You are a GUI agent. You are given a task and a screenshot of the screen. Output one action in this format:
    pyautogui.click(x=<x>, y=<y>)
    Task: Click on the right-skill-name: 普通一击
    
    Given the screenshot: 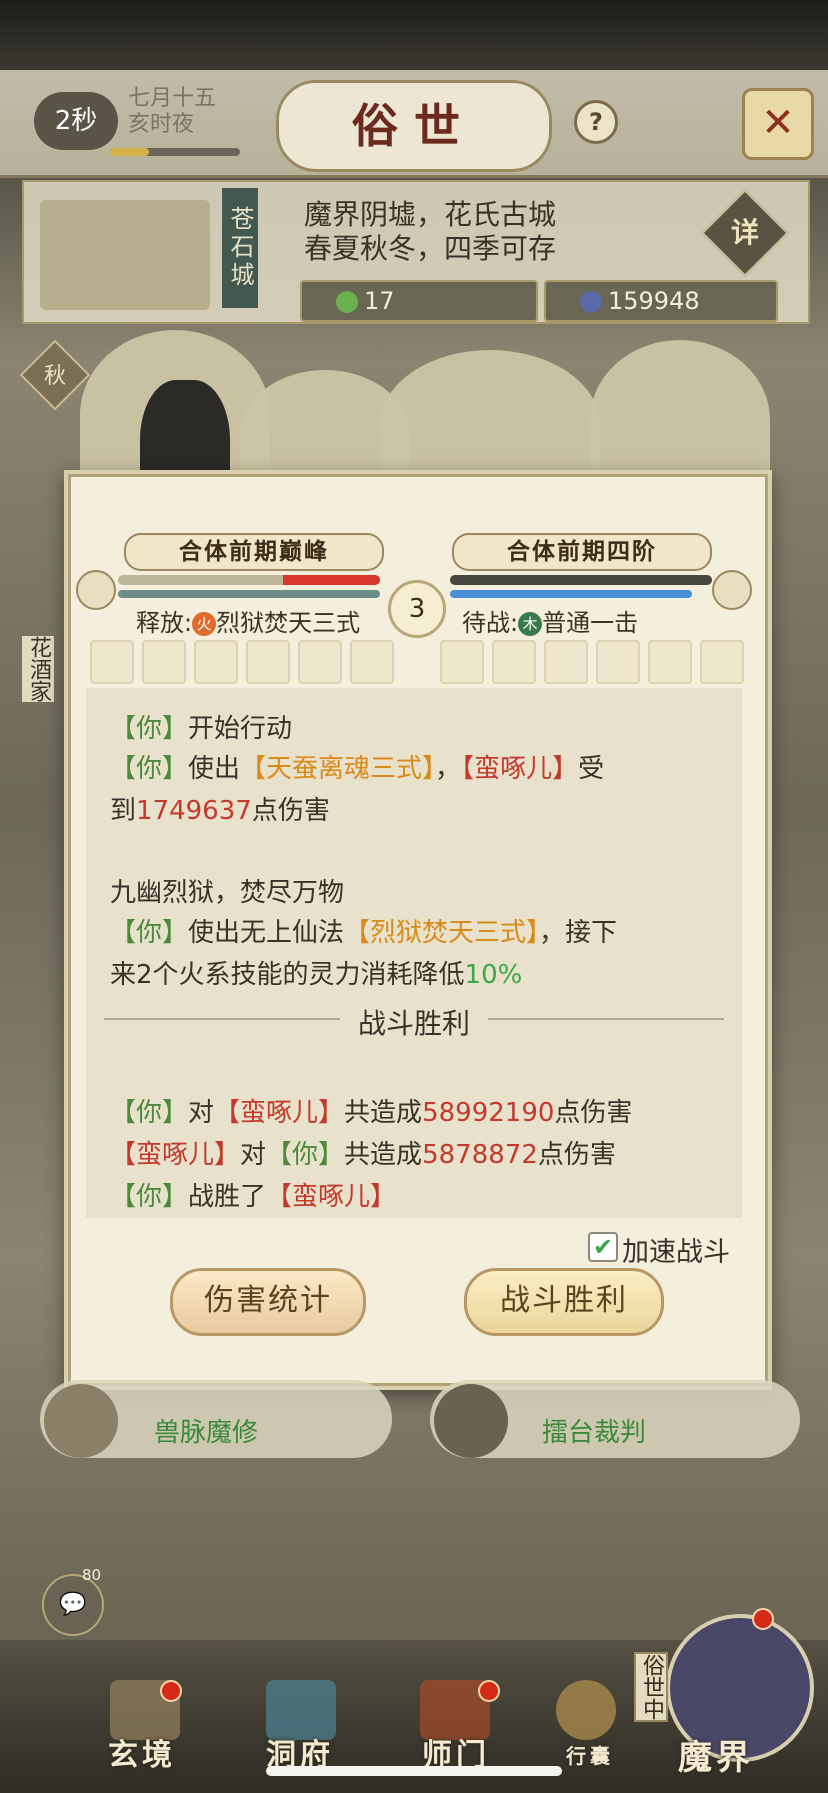 What is the action you would take?
    pyautogui.click(x=590, y=623)
    